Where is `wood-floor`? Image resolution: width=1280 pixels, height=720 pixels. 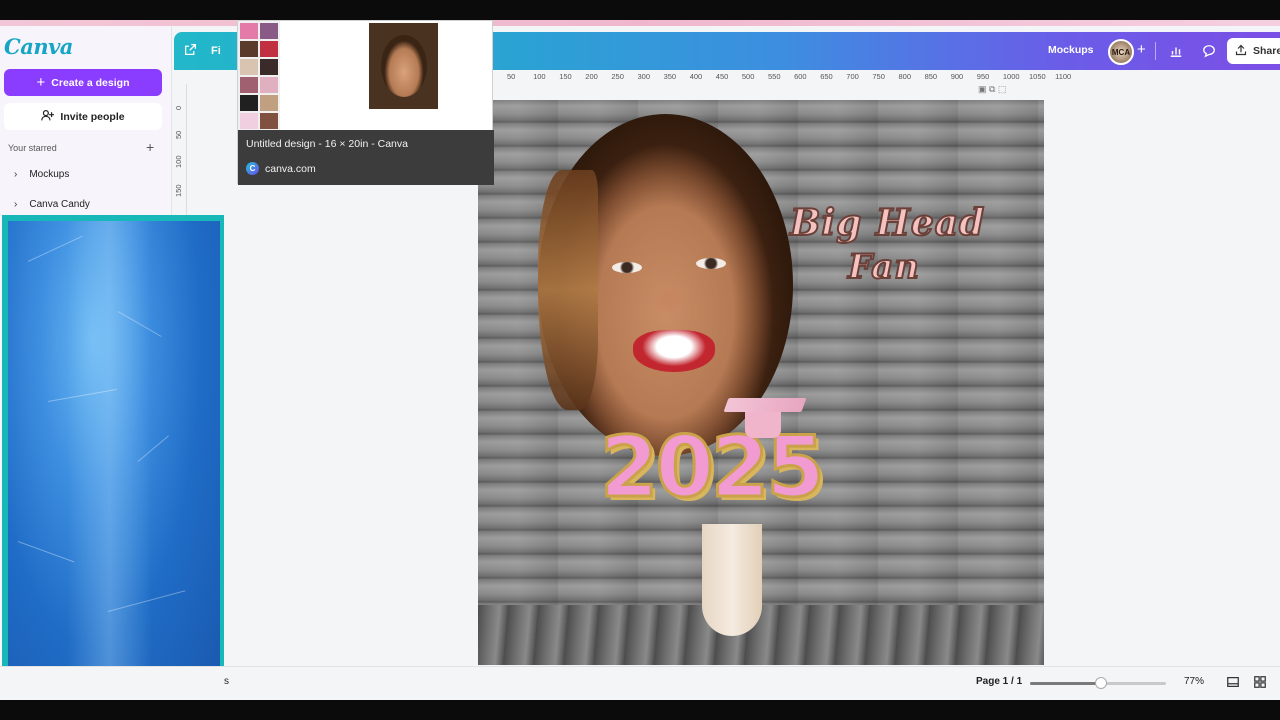
wood-floor is located at coordinates (761, 635).